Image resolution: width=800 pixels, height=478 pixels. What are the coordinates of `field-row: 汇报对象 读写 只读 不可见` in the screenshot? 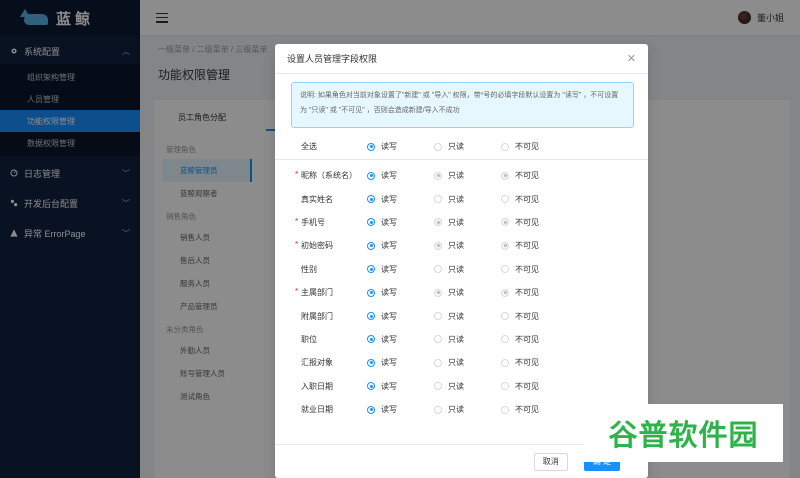 It's located at (461, 362).